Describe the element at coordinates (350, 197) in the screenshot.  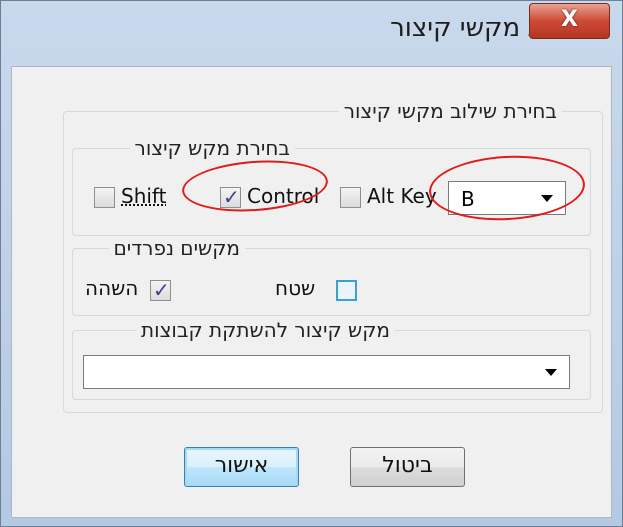
I see `alt-key-checkbox` at that location.